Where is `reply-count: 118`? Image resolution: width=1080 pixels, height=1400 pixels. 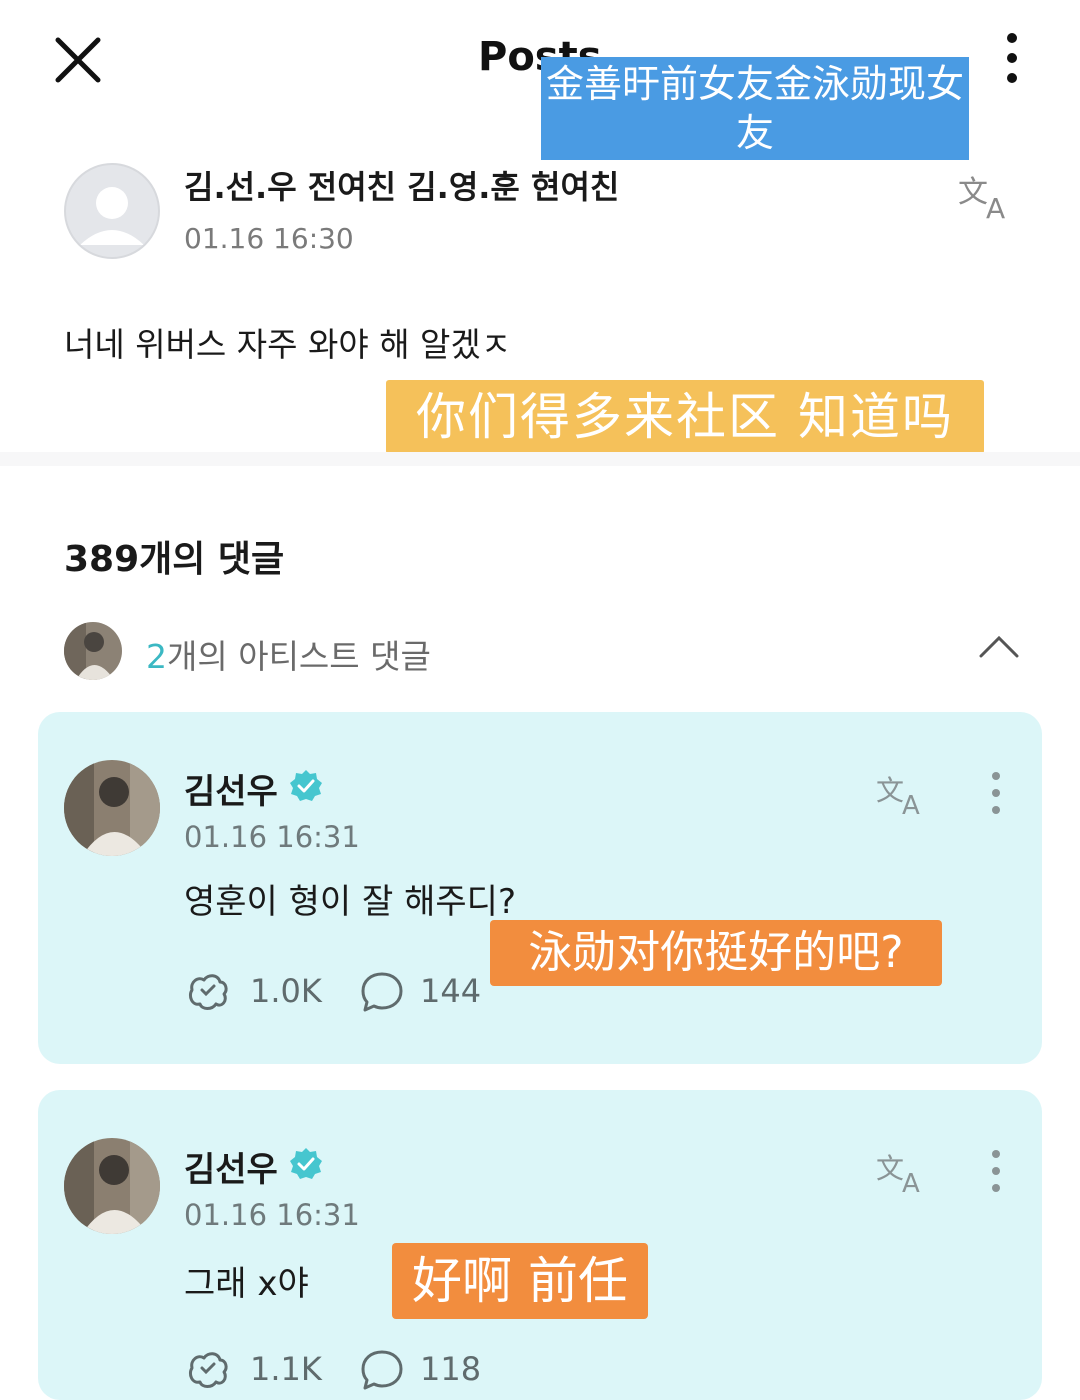 reply-count: 118 is located at coordinates (451, 1369).